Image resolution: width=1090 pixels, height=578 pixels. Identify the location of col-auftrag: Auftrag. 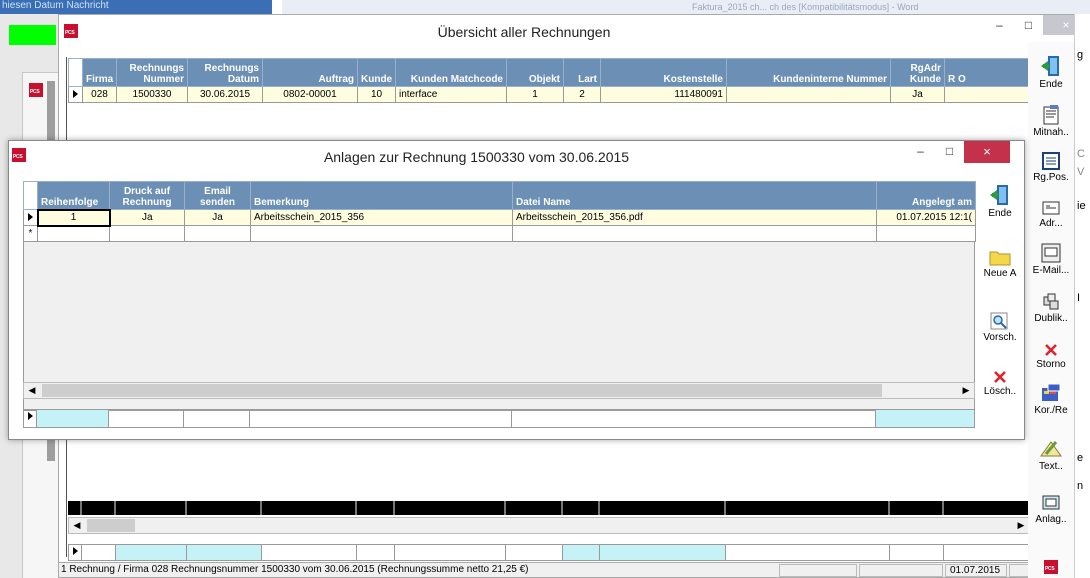
(310, 72).